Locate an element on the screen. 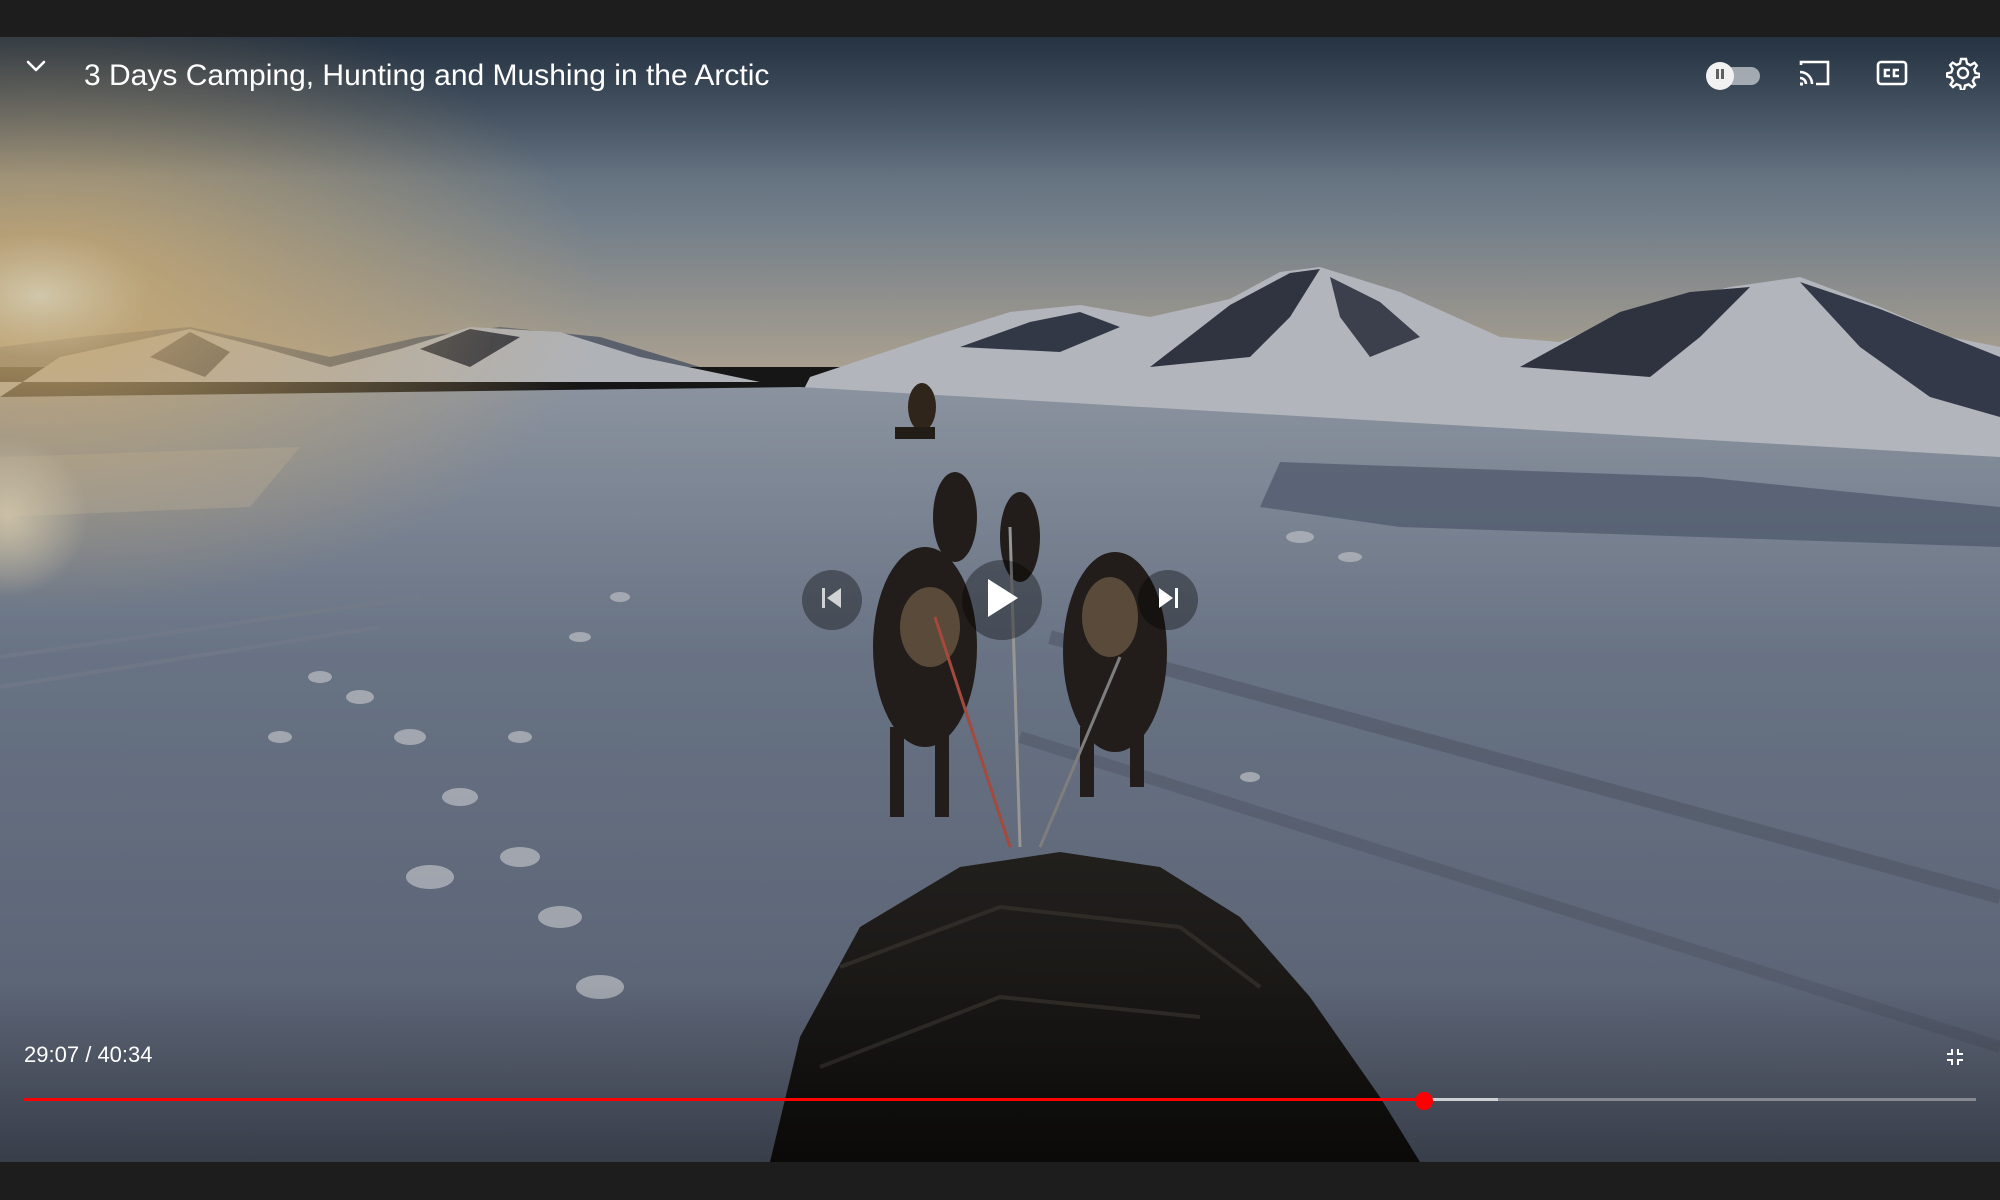 Image resolution: width=2000 pixels, height=1200 pixels. subtitles-button is located at coordinates (1892, 75).